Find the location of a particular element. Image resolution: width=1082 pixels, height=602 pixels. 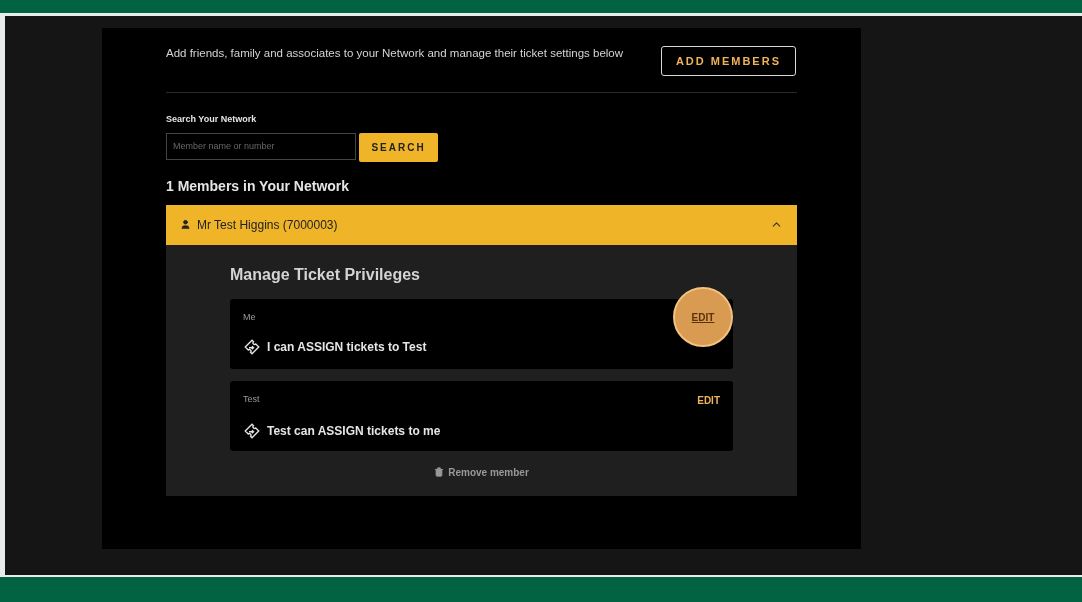

trash-icon is located at coordinates (439, 472).